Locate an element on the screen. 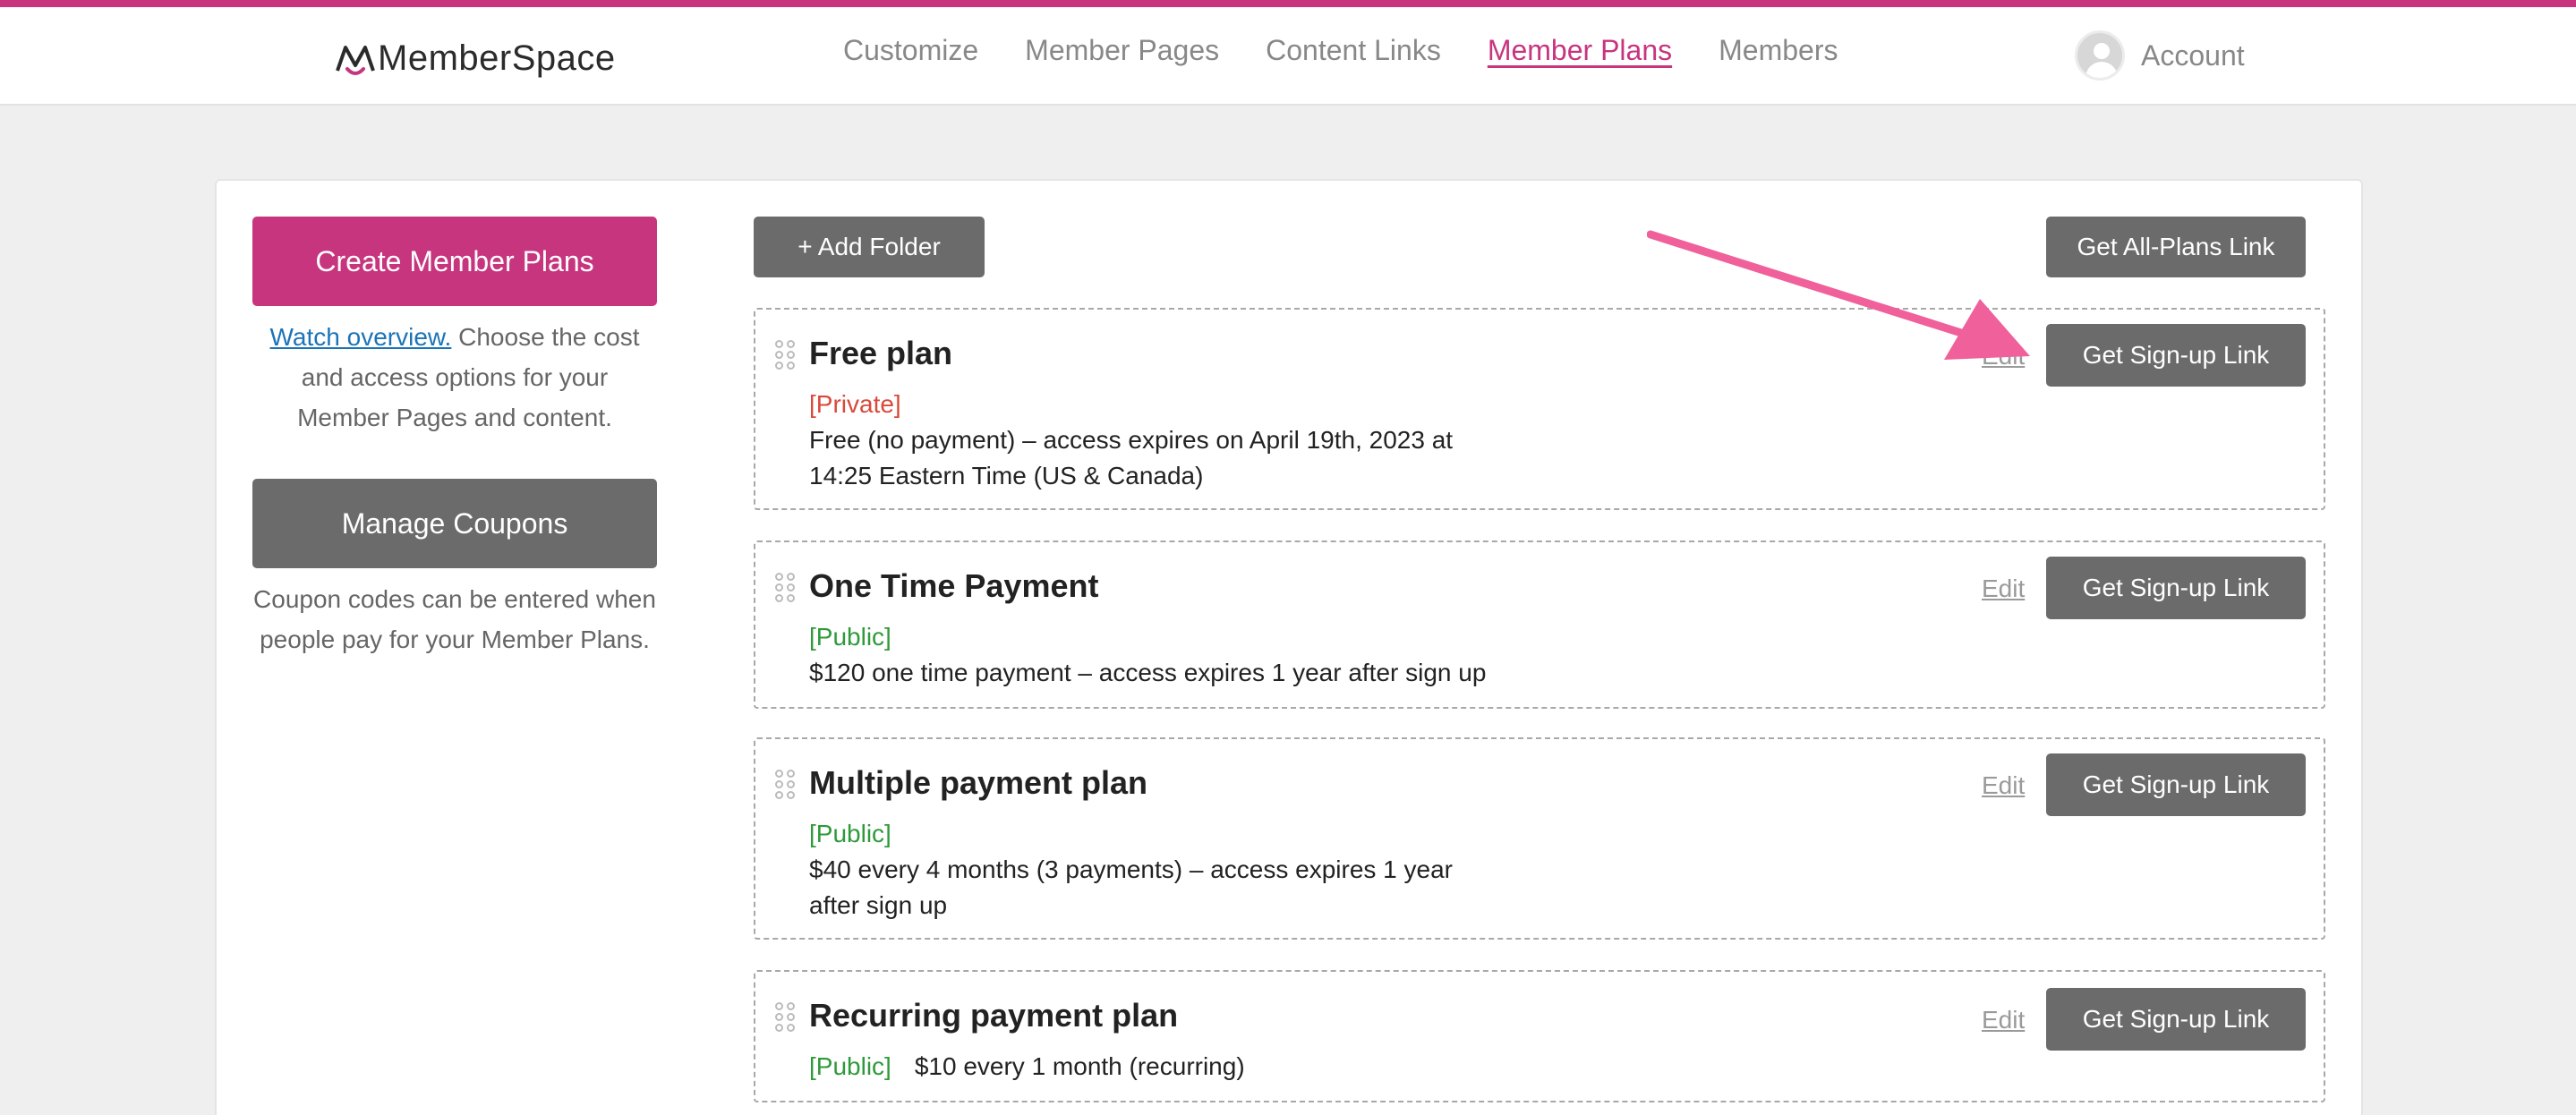 Image resolution: width=2576 pixels, height=1115 pixels. account-label: Account is located at coordinates (2193, 55).